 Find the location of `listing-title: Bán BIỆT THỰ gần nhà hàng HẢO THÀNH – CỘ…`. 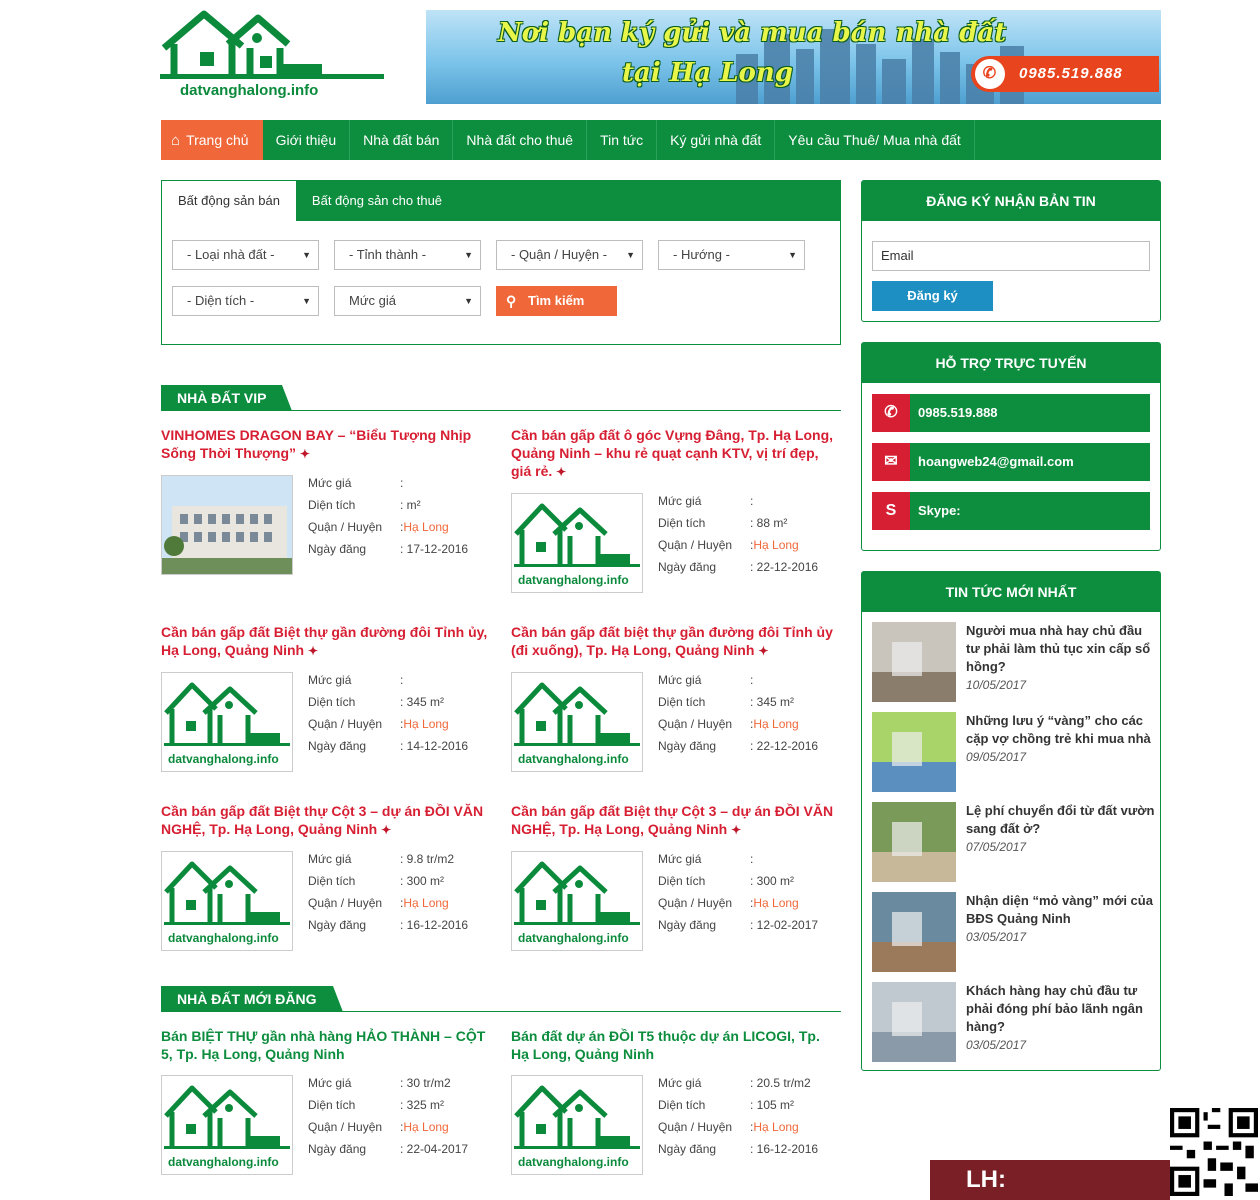

listing-title: Bán BIỆT THỰ gần nhà hàng HẢO THÀNH – CỘ… is located at coordinates (326, 1045).